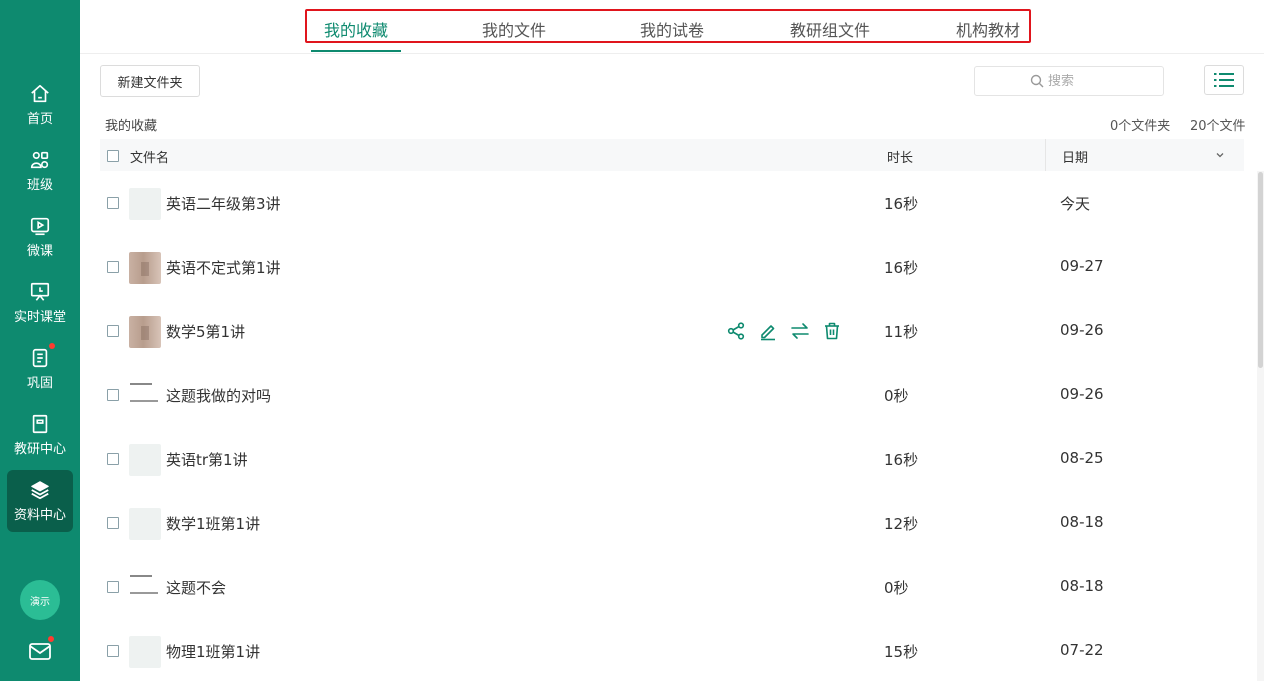  I want to click on column-header-name: 文件名, so click(150, 158).